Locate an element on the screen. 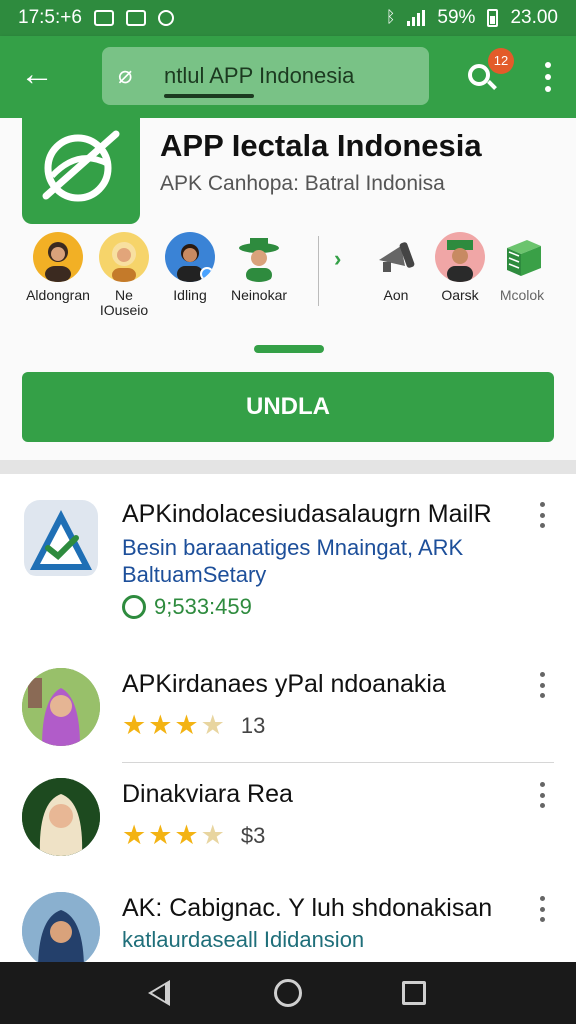  avatar-item-3: Neinokar is located at coordinates (259, 267).